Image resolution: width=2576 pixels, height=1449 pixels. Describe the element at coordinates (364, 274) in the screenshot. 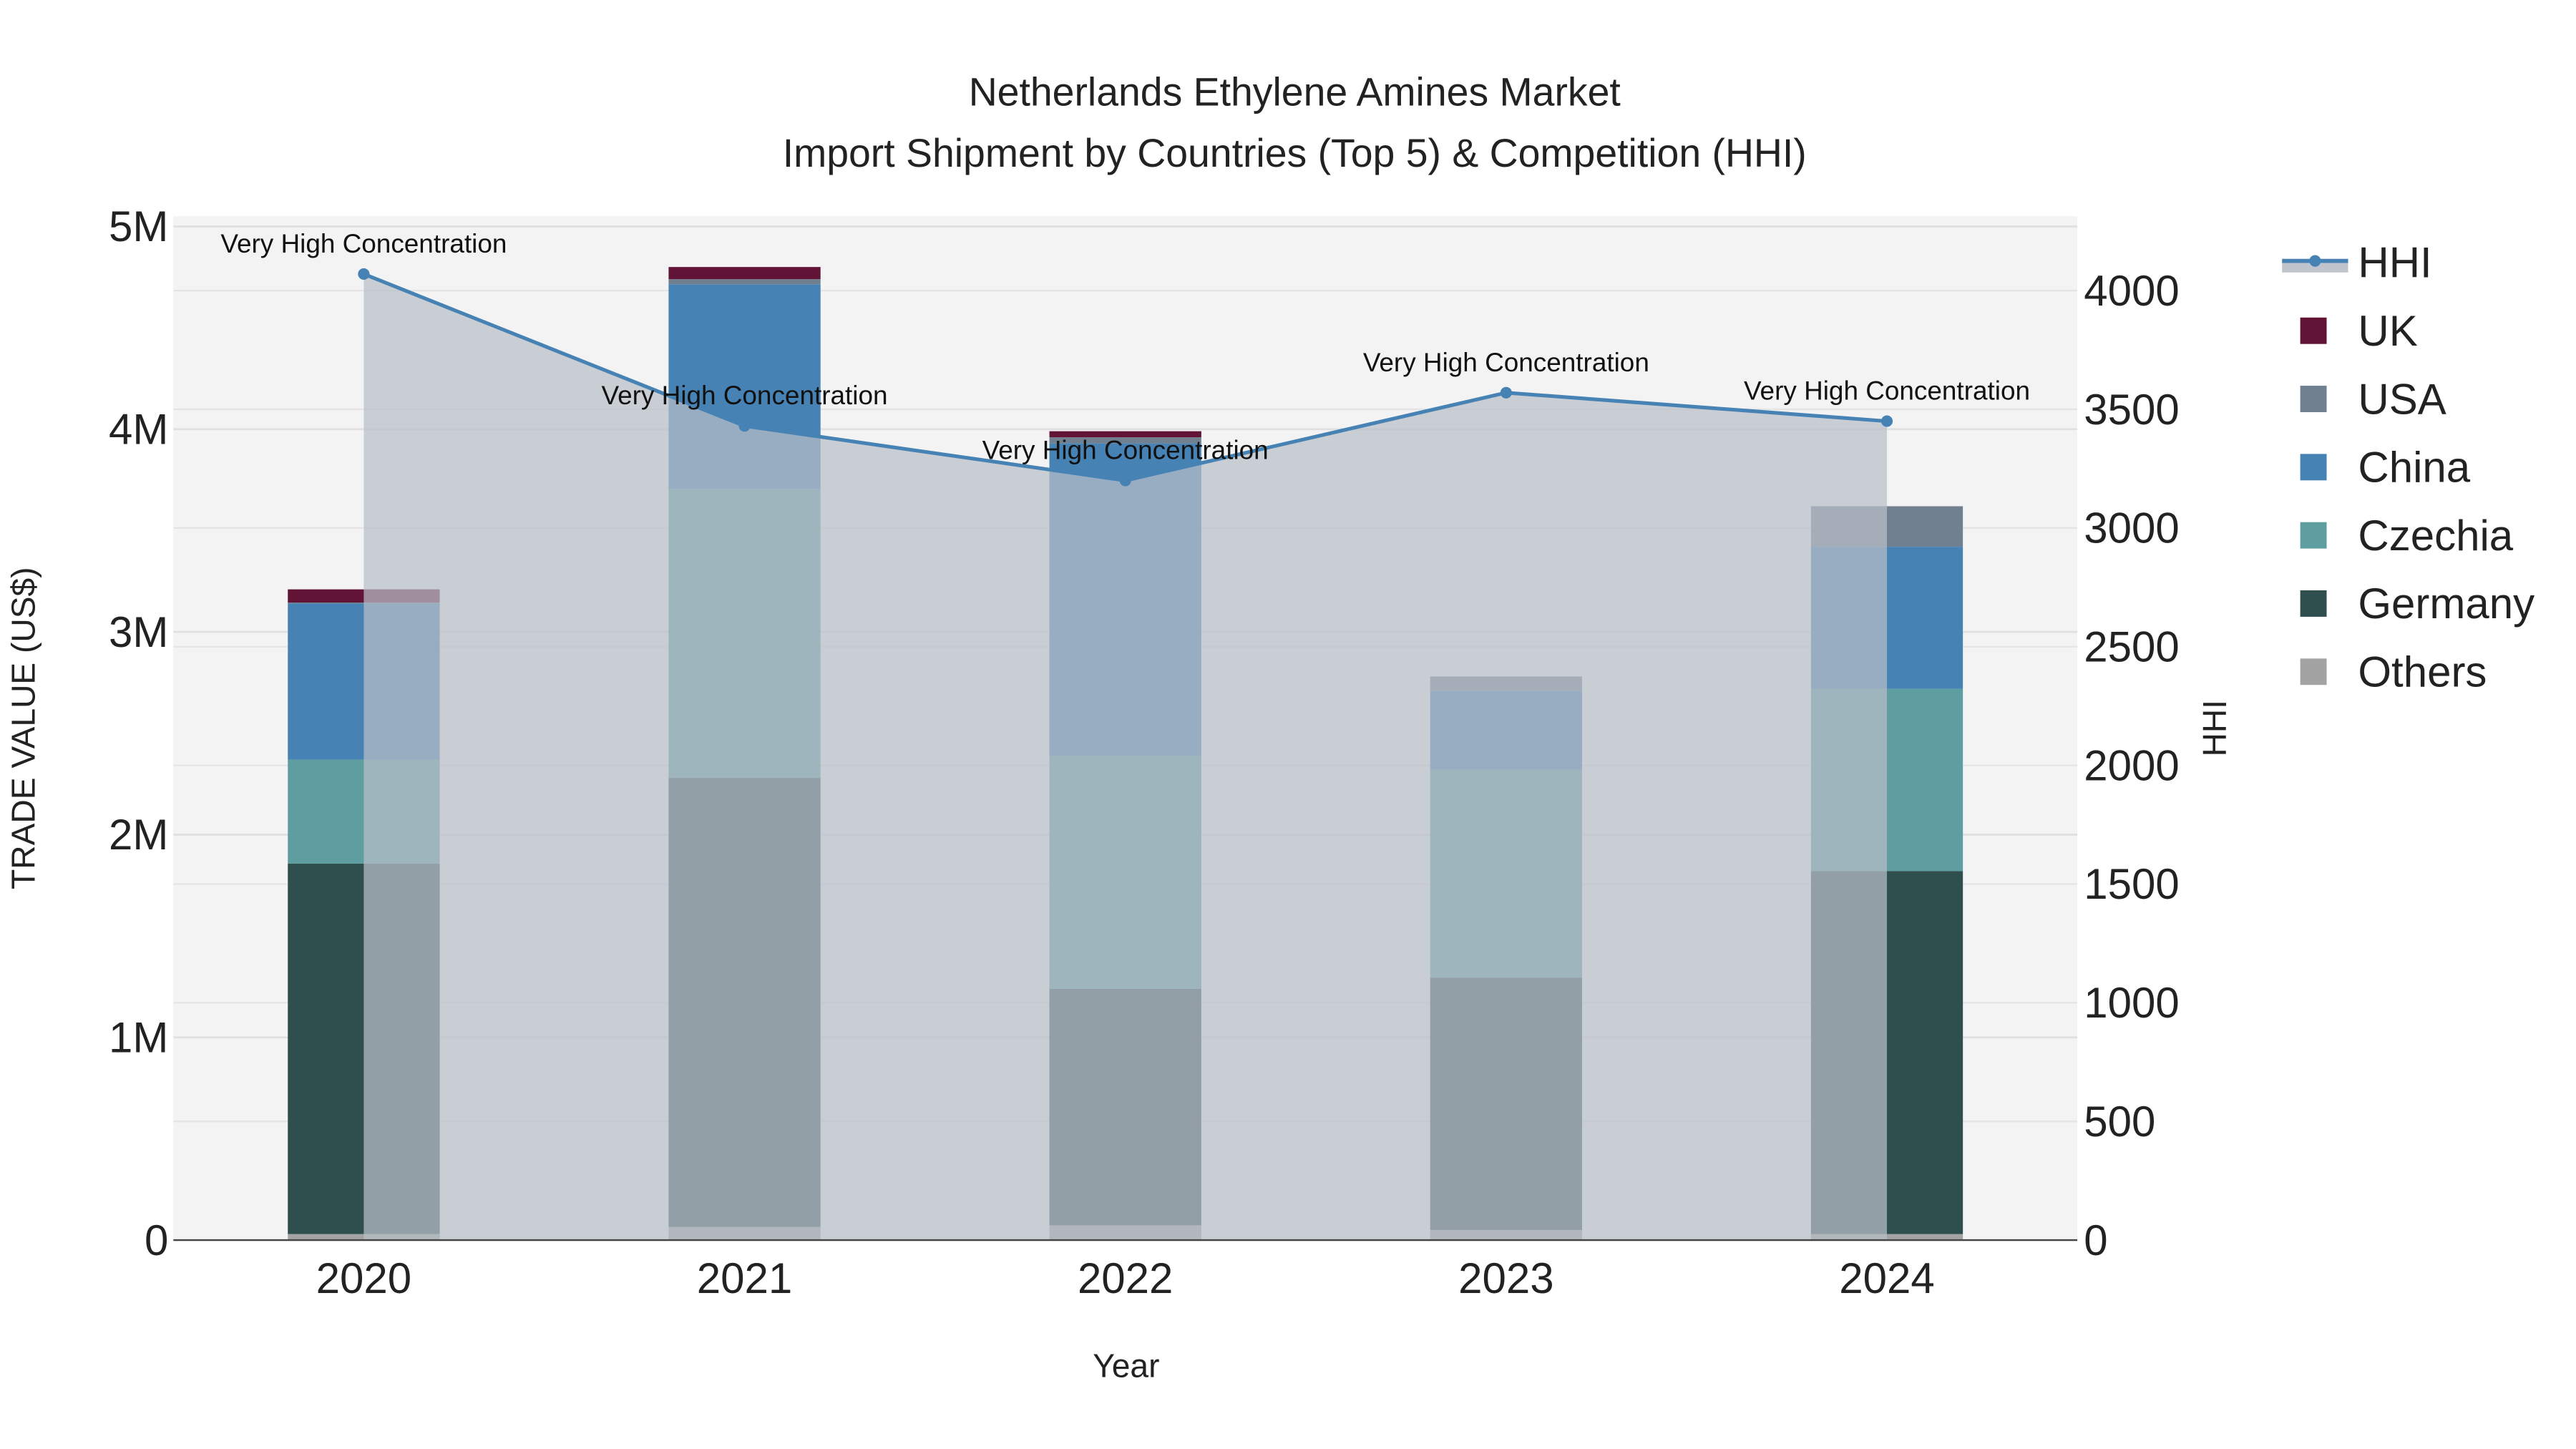

I see `hhi-point-2020` at that location.